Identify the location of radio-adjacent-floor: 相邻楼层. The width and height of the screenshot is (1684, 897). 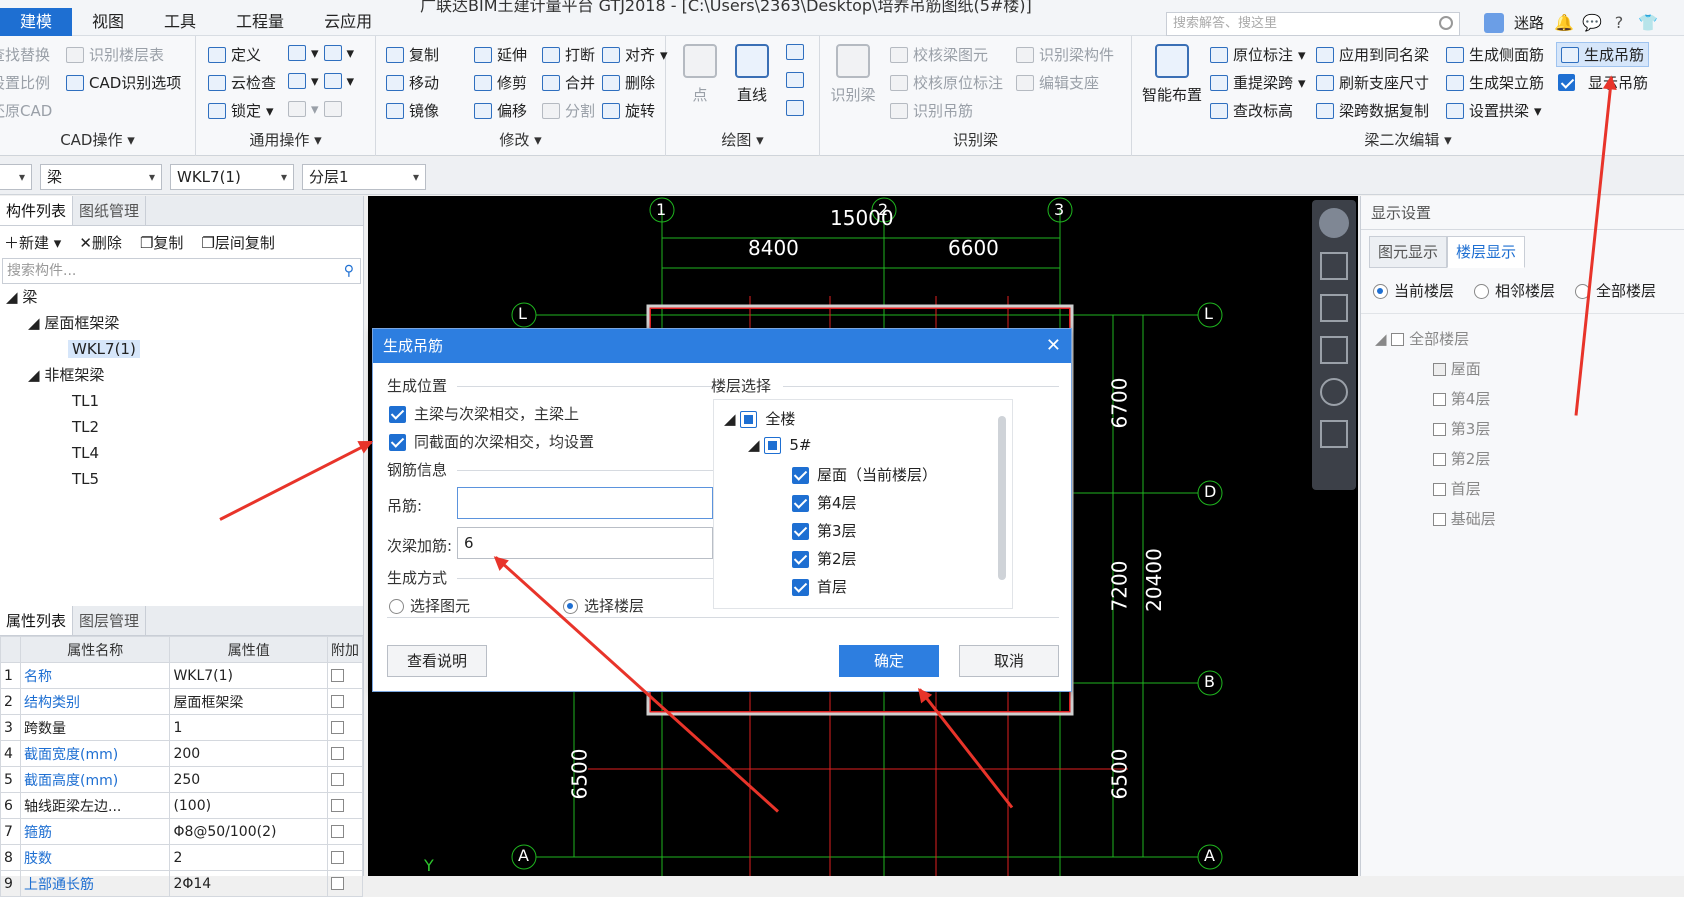
(1514, 290).